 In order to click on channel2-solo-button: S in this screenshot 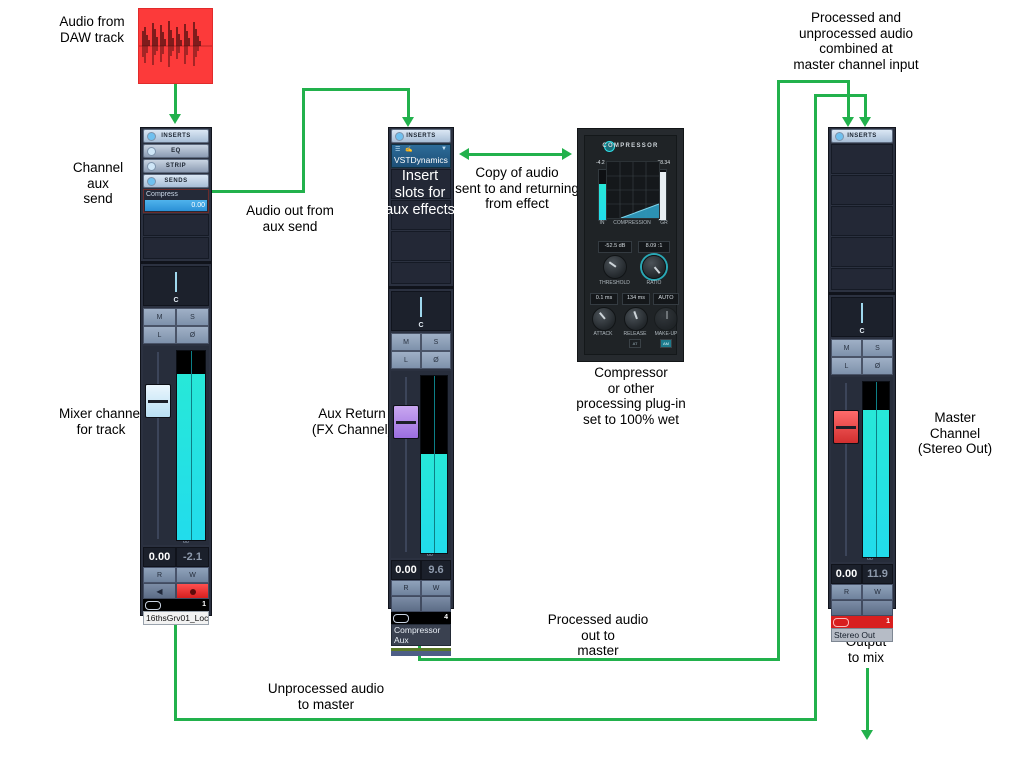, I will do `click(436, 342)`.